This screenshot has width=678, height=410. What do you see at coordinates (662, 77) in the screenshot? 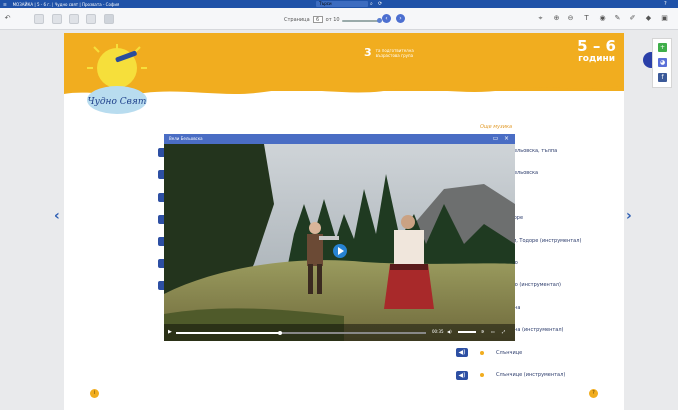
I see `facebook-icon: f` at bounding box center [662, 77].